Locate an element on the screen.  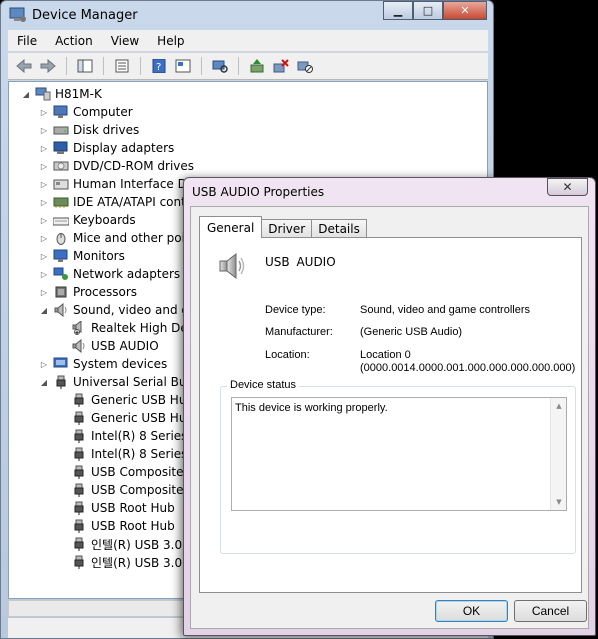
tree-item: ▷ System devices is located at coordinates (103, 364).